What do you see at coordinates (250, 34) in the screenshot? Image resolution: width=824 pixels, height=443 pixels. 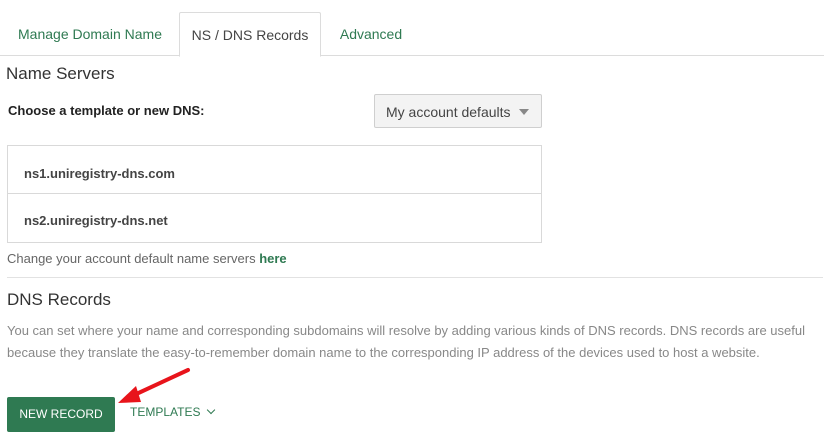 I see `tab-ns-dns-records: NS / DNS Records` at bounding box center [250, 34].